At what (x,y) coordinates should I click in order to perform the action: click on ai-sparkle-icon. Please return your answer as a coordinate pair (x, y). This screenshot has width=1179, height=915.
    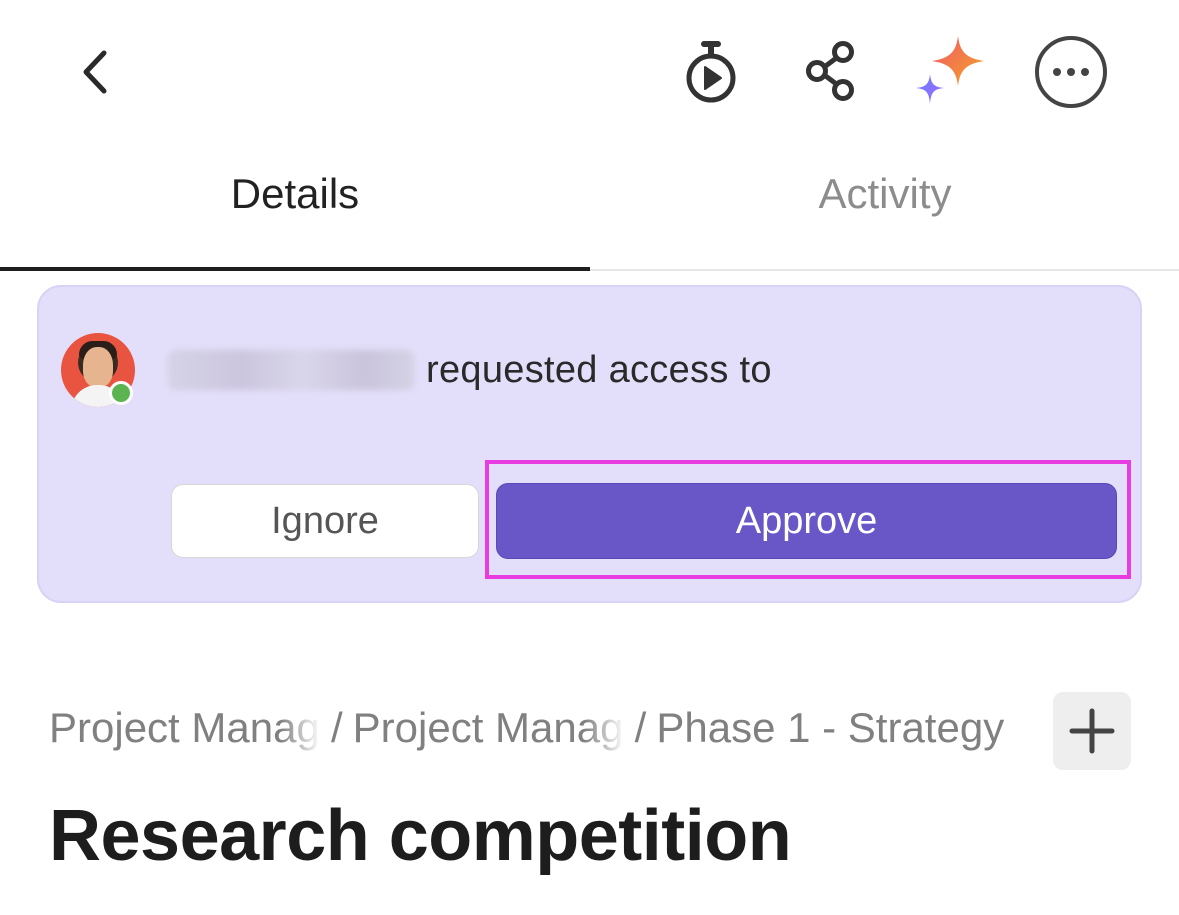
    Looking at the image, I should click on (950, 70).